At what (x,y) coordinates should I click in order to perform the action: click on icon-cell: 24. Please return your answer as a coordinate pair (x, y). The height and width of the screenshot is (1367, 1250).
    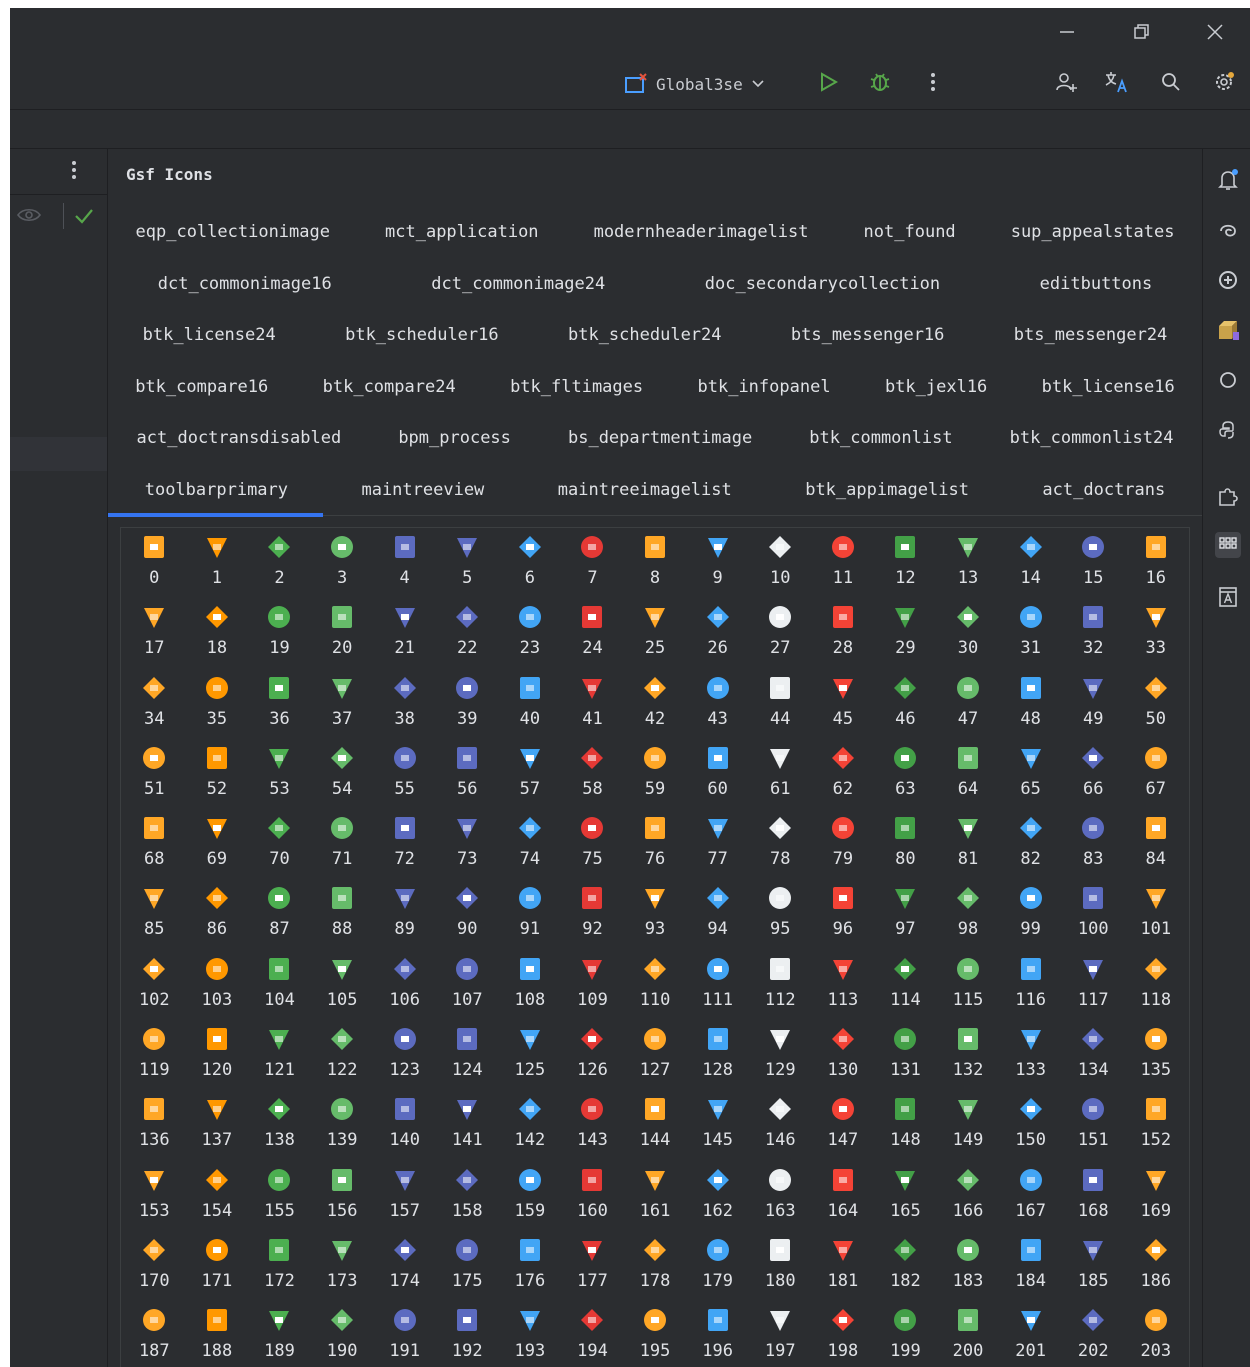
    Looking at the image, I should click on (592, 637).